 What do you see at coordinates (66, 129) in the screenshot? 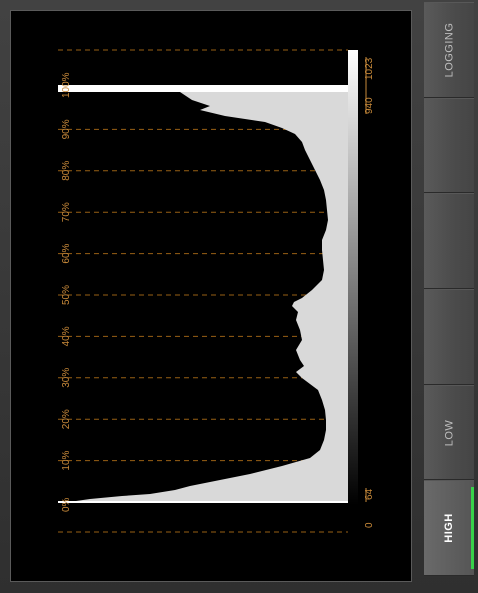
I see `percent-label: 90%` at bounding box center [66, 129].